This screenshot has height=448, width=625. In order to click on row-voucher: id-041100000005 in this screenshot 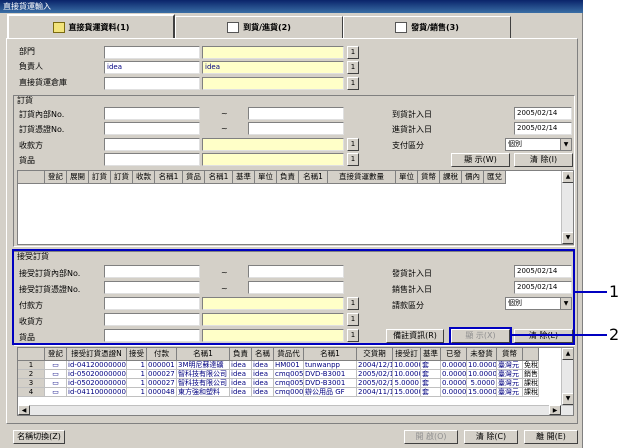, I will do `click(97, 392)`.